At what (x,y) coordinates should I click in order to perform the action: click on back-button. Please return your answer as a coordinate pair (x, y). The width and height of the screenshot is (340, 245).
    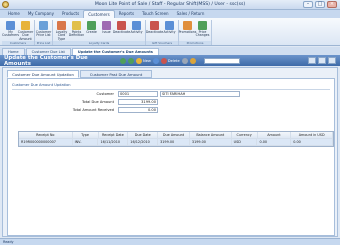
    Looking at the image, I should click on (123, 60).